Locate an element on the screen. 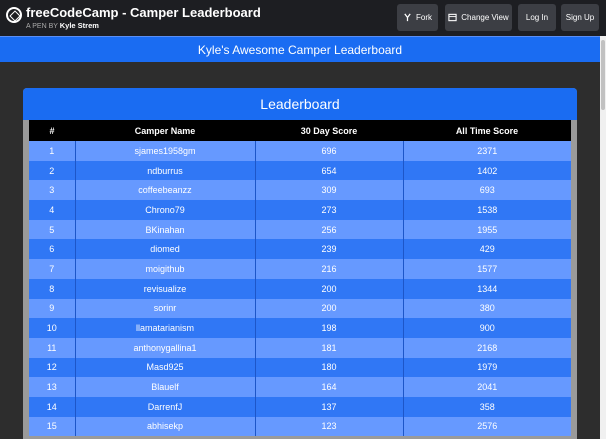 This screenshot has width=606, height=439. thirty-day-score-cell: 180 is located at coordinates (329, 367).